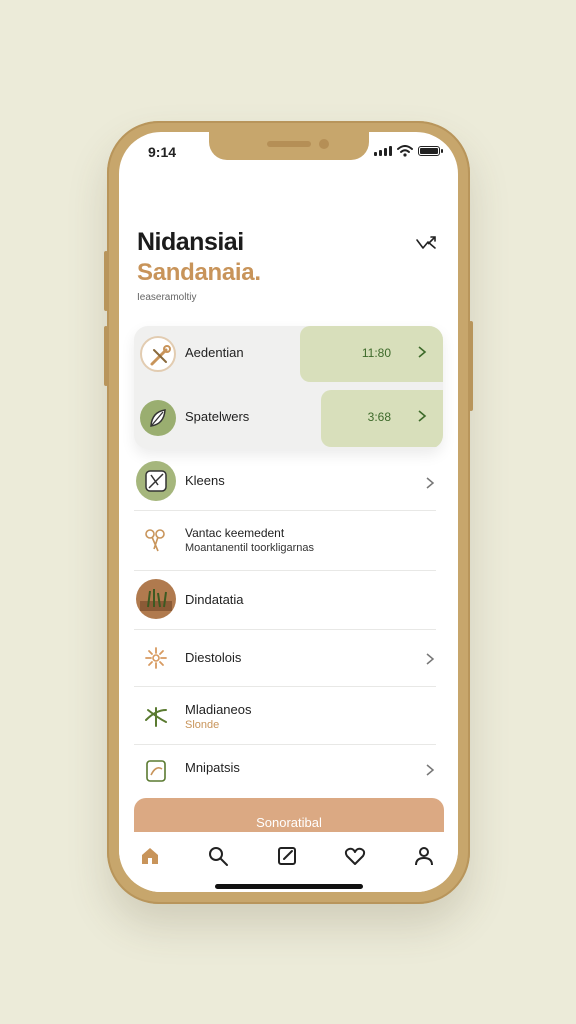 The width and height of the screenshot is (576, 1024). I want to click on profile-icon, so click(424, 856).